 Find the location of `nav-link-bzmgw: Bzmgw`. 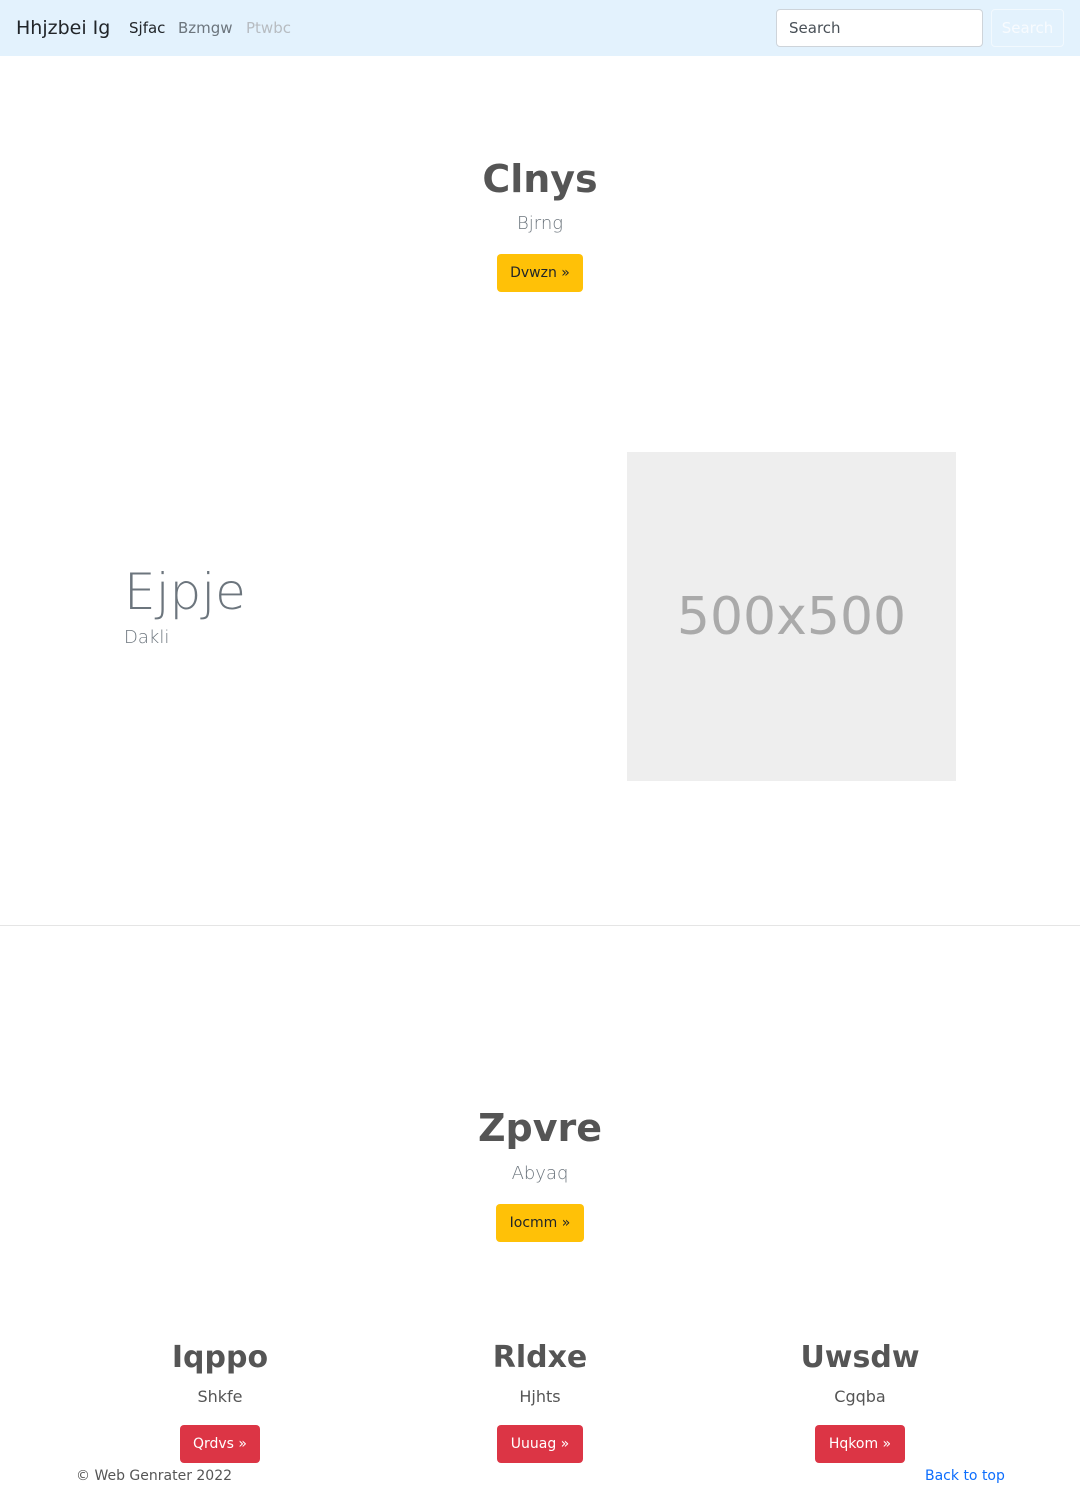

nav-link-bzmgw: Bzmgw is located at coordinates (205, 28).